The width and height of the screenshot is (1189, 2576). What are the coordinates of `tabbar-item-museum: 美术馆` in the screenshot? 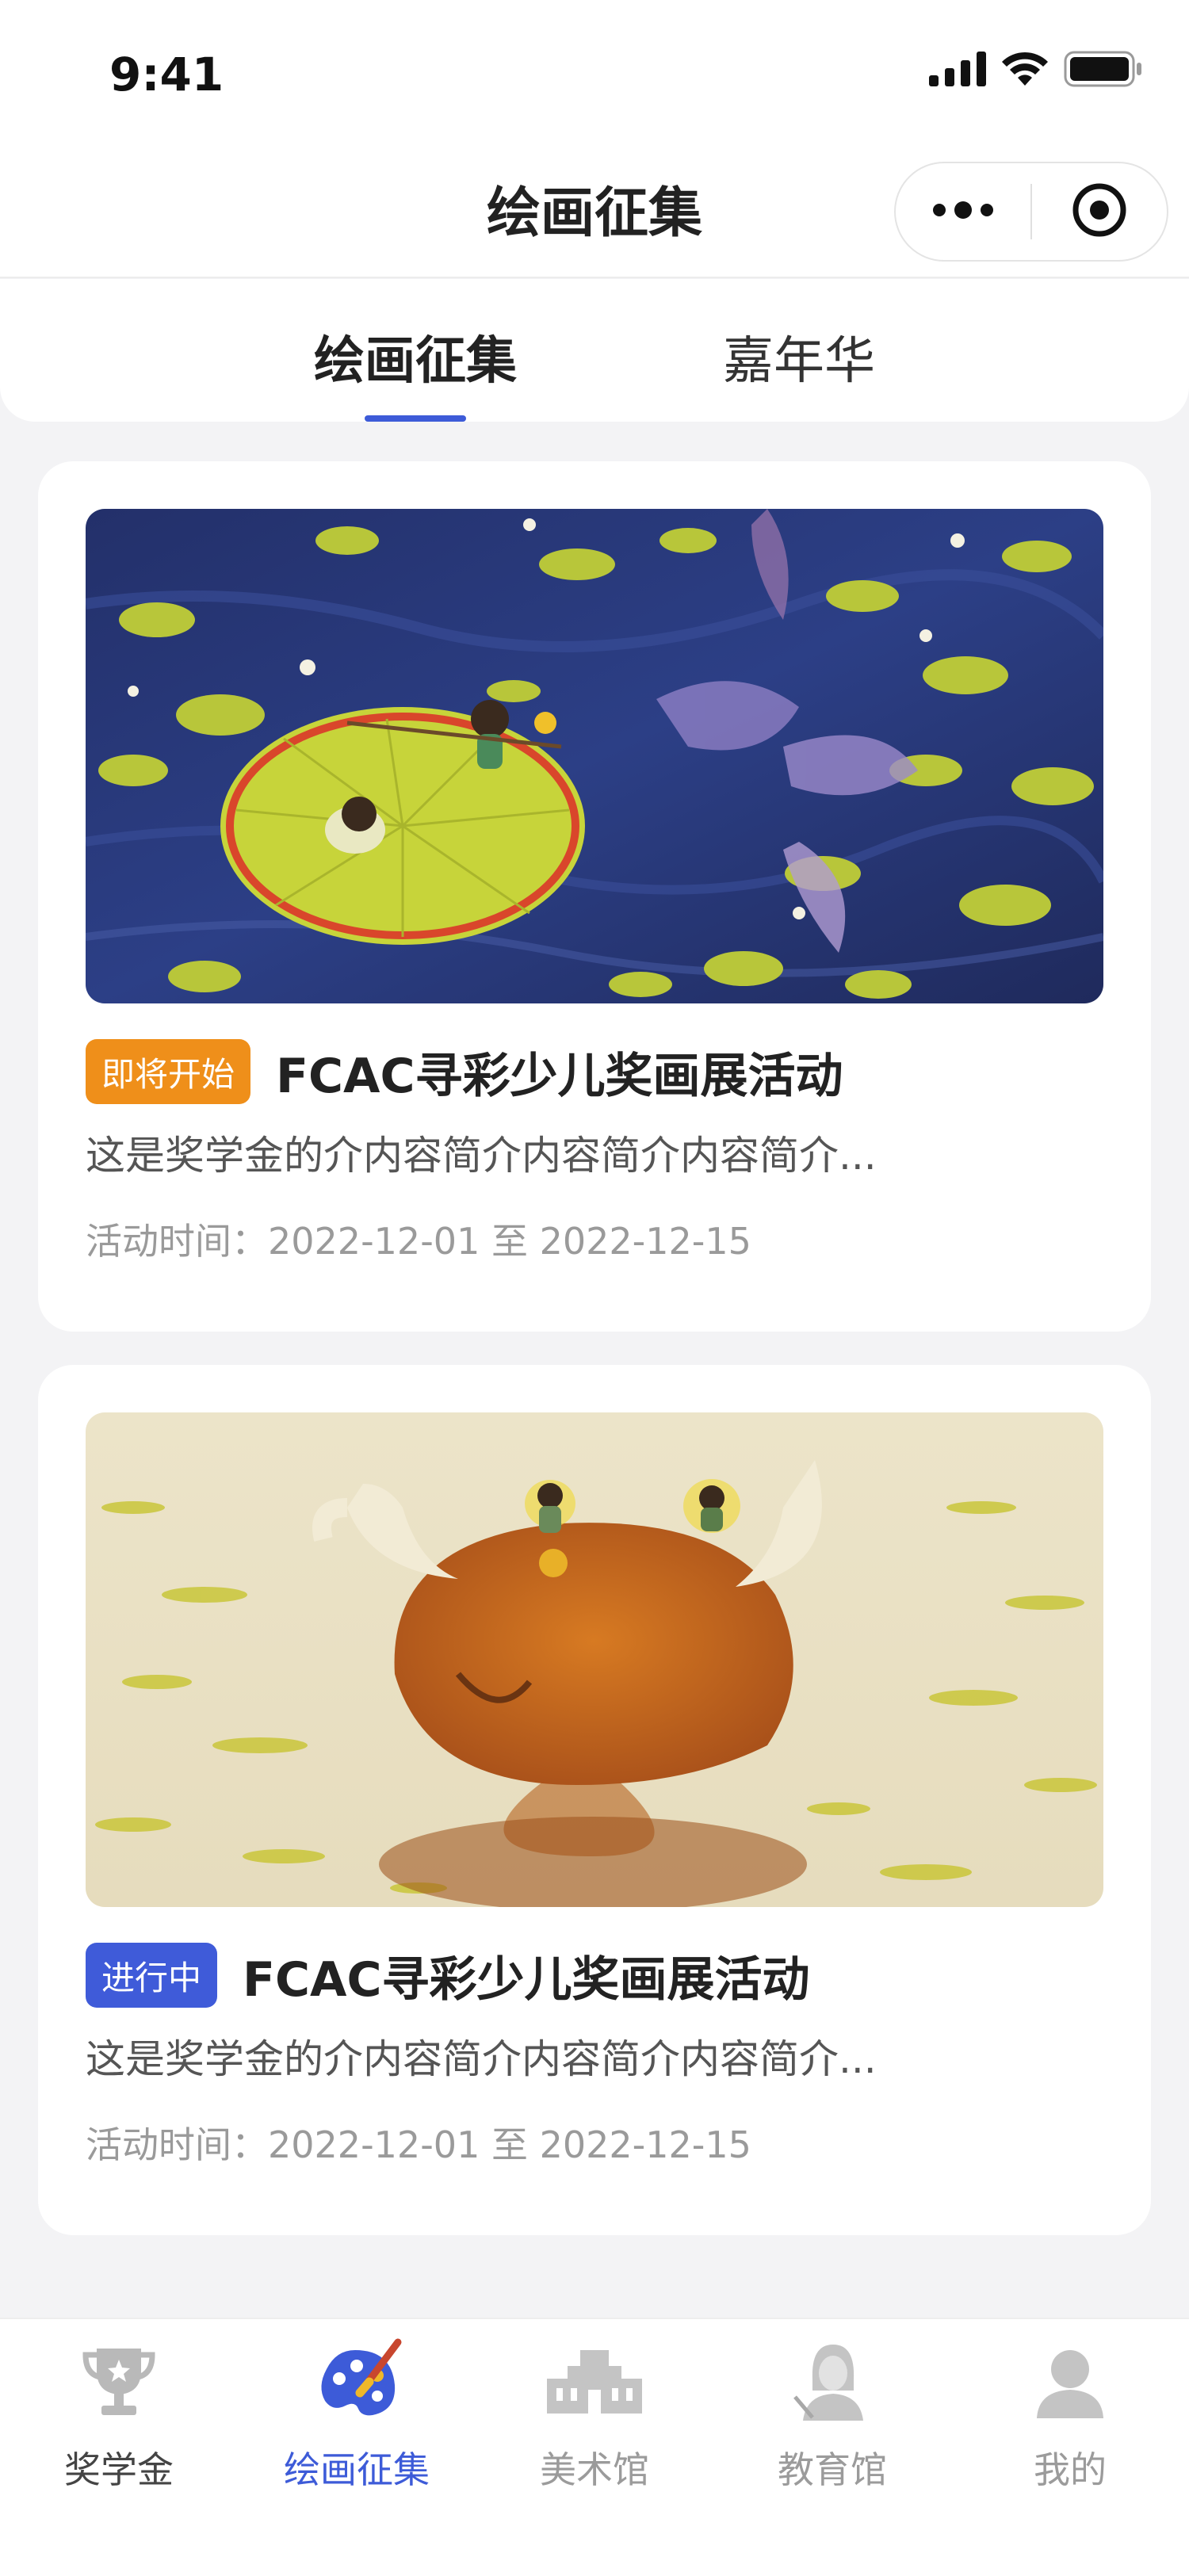 It's located at (594, 2421).